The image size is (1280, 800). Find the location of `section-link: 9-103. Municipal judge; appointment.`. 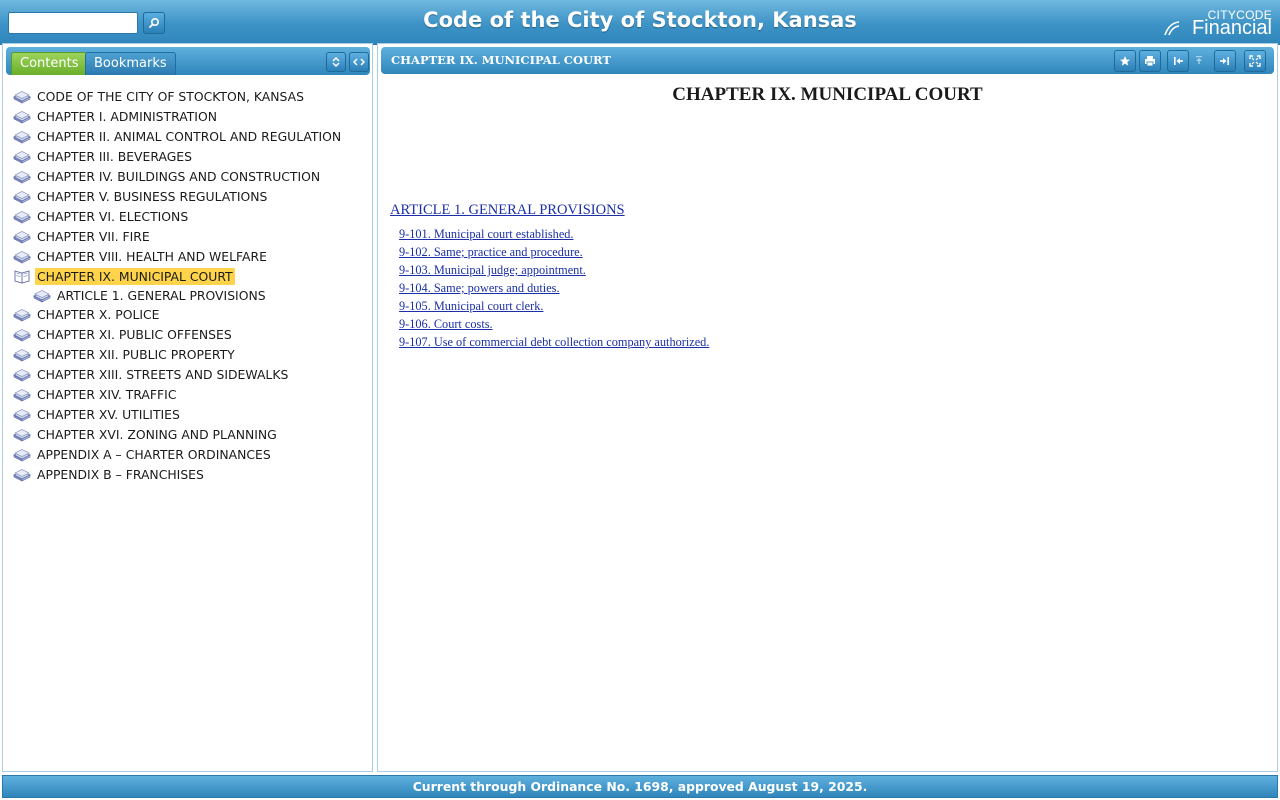

section-link: 9-103. Municipal judge; appointment. is located at coordinates (492, 270).